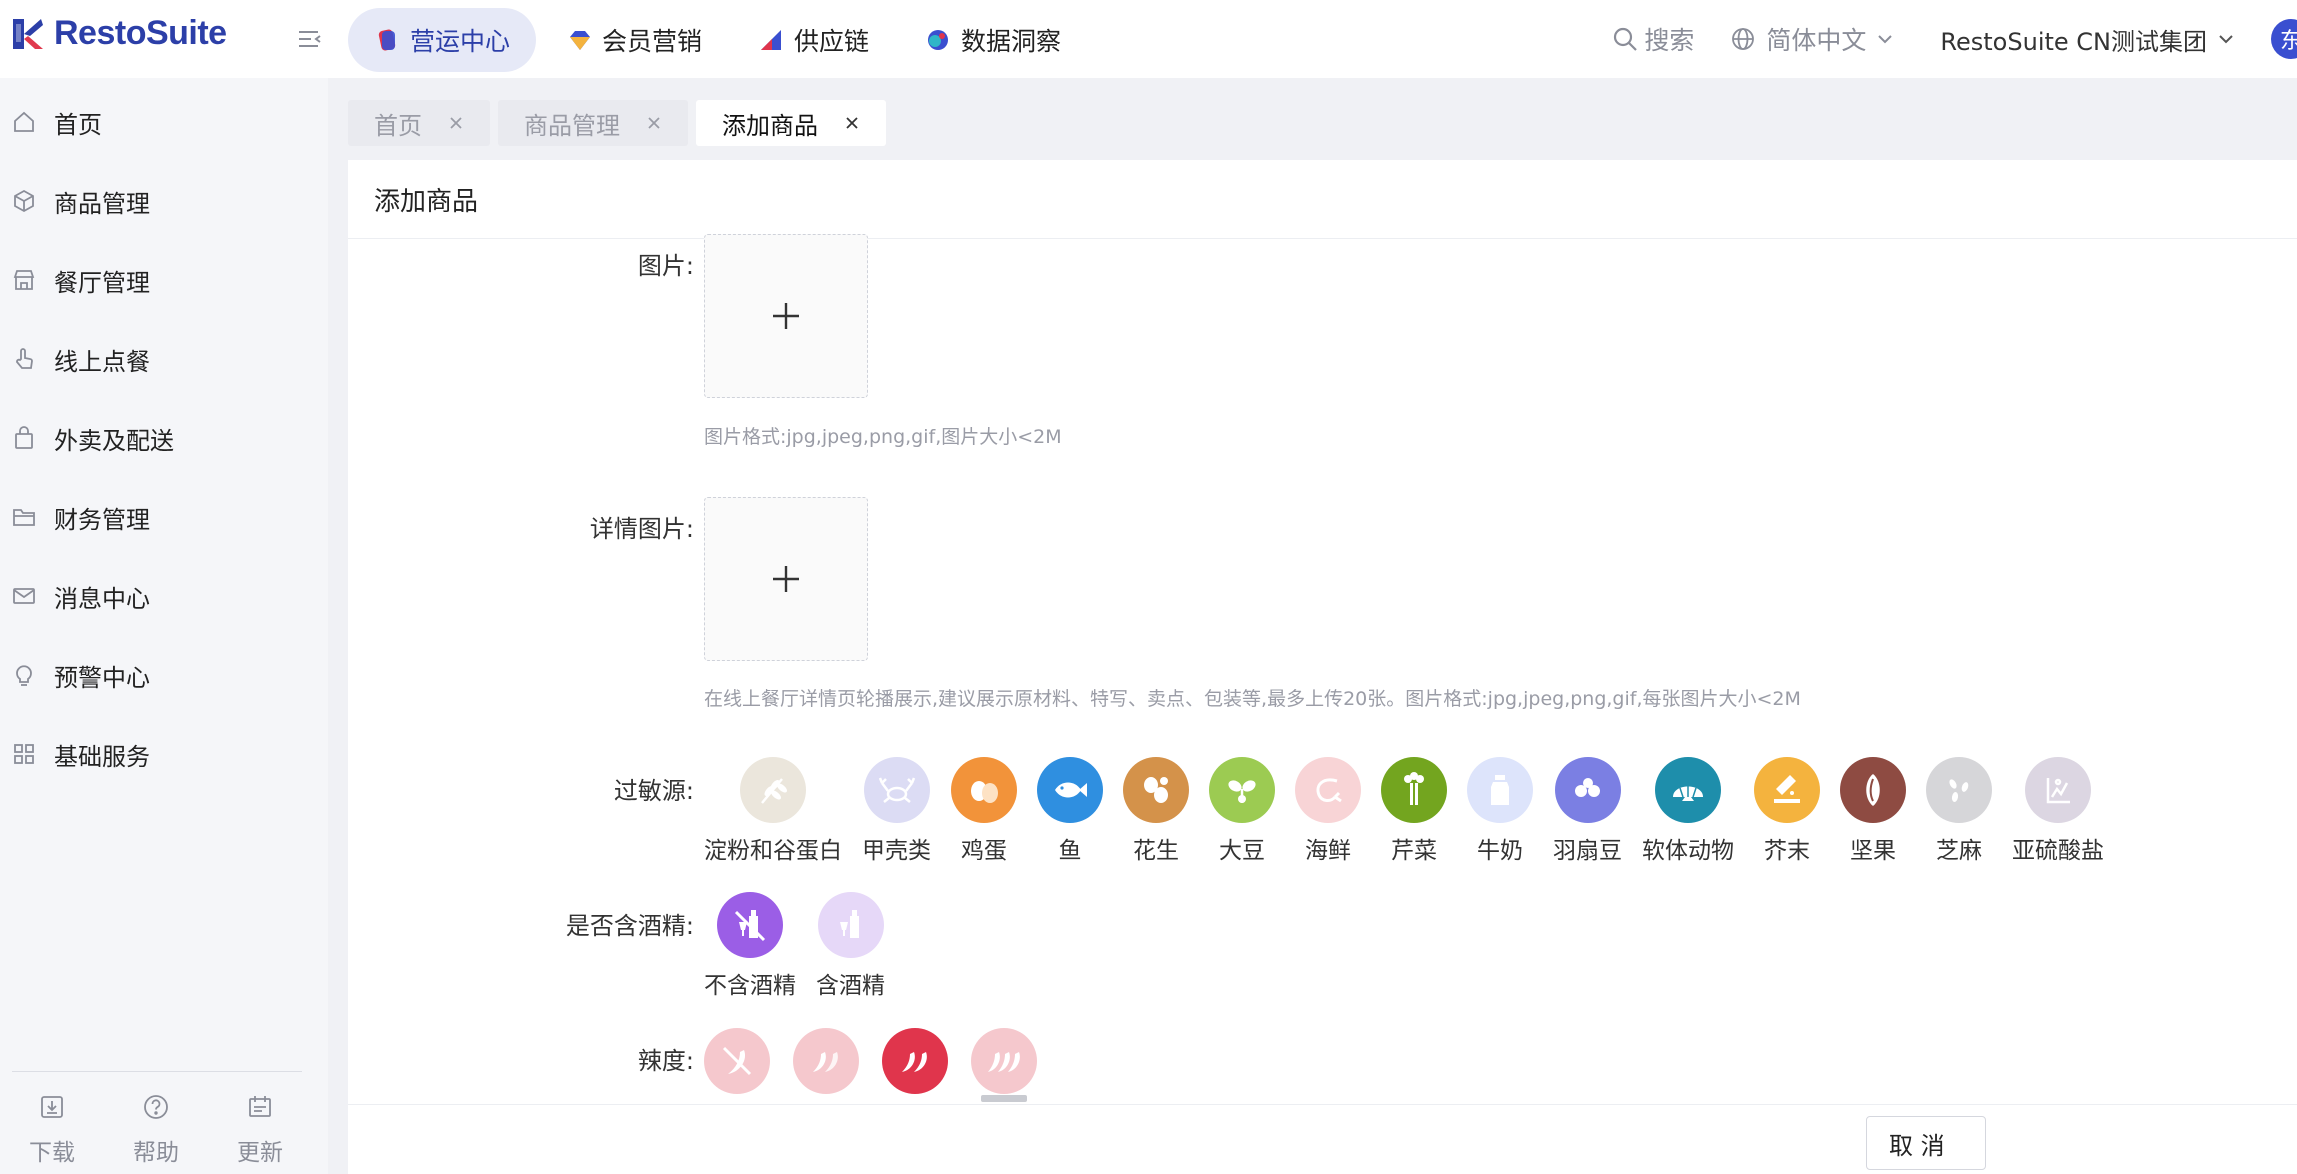 Image resolution: width=2297 pixels, height=1174 pixels. I want to click on no-alcohol-icon, so click(750, 926).